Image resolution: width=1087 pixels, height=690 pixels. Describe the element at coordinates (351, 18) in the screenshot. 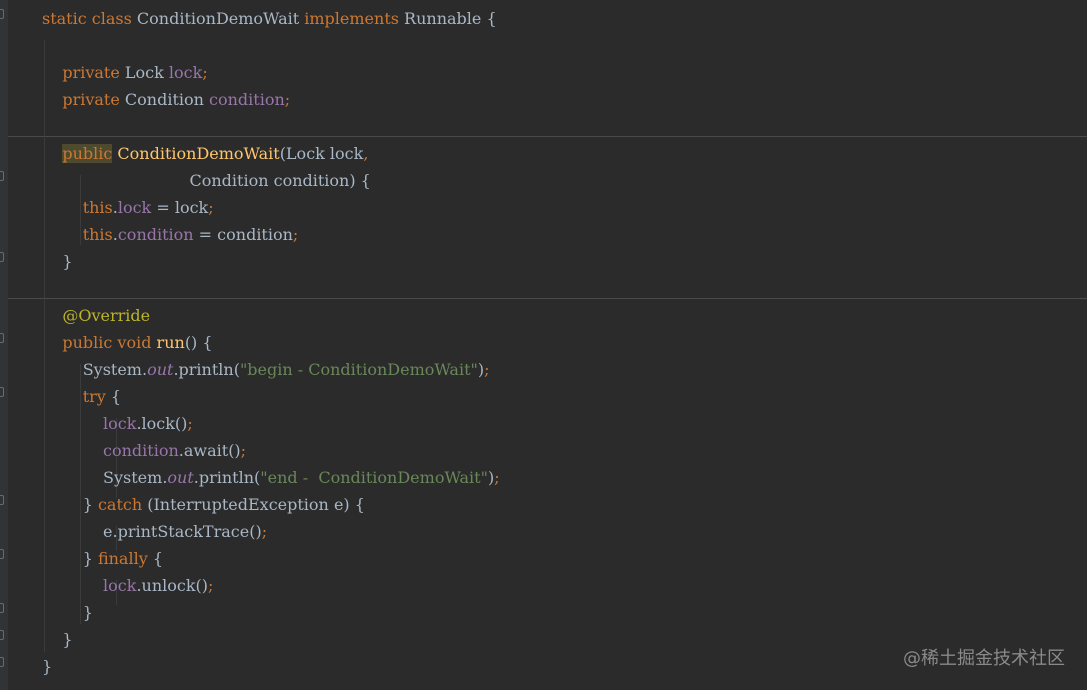

I see `code-token: implements` at that location.